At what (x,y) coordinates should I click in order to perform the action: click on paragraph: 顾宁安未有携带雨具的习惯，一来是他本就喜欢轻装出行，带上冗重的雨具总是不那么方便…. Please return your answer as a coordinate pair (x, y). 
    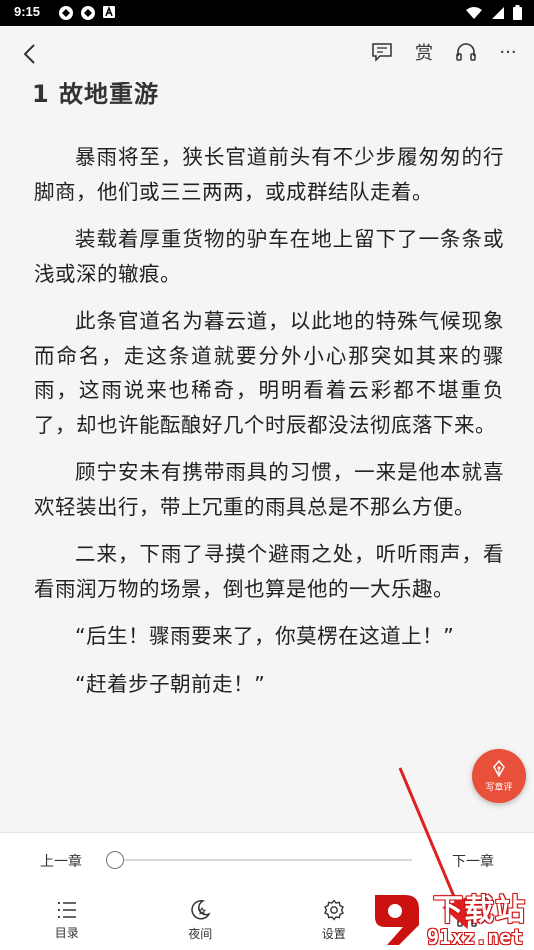
    Looking at the image, I should click on (269, 489).